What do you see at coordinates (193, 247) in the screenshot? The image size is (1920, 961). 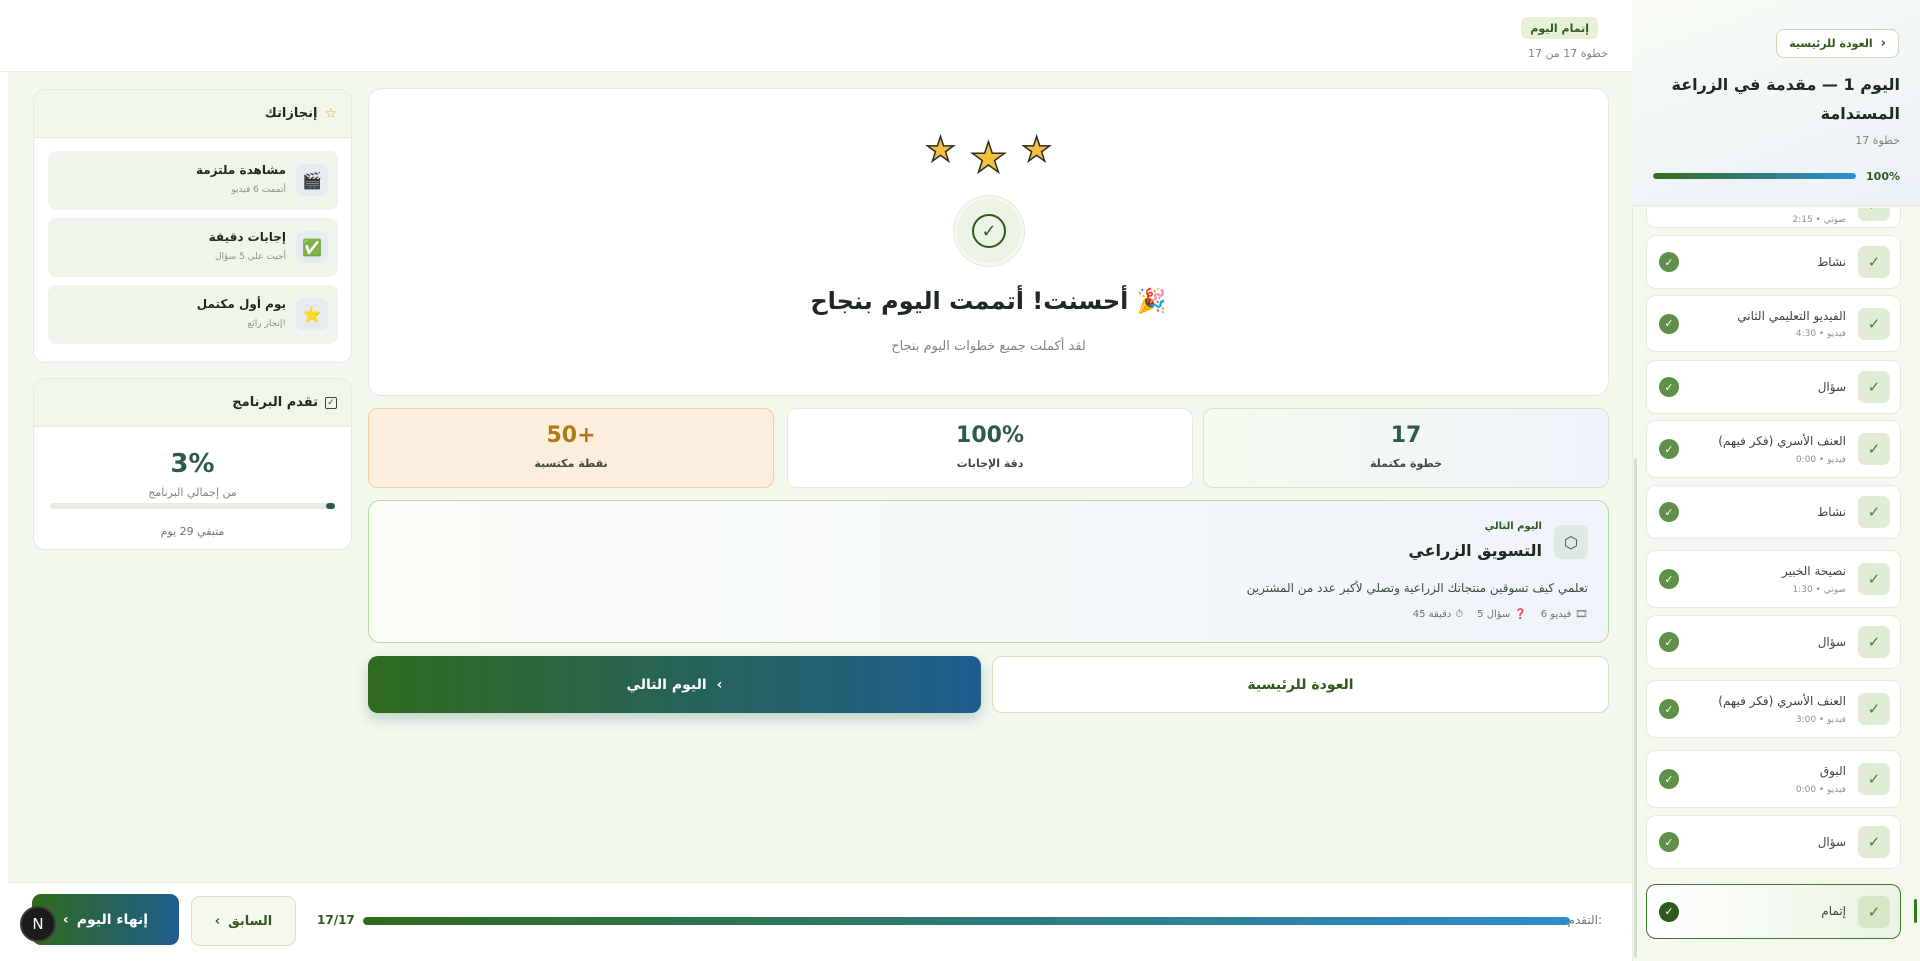 I see `achievement-item: ✅ إجابات دقيقة أجبت على 5 سؤال` at bounding box center [193, 247].